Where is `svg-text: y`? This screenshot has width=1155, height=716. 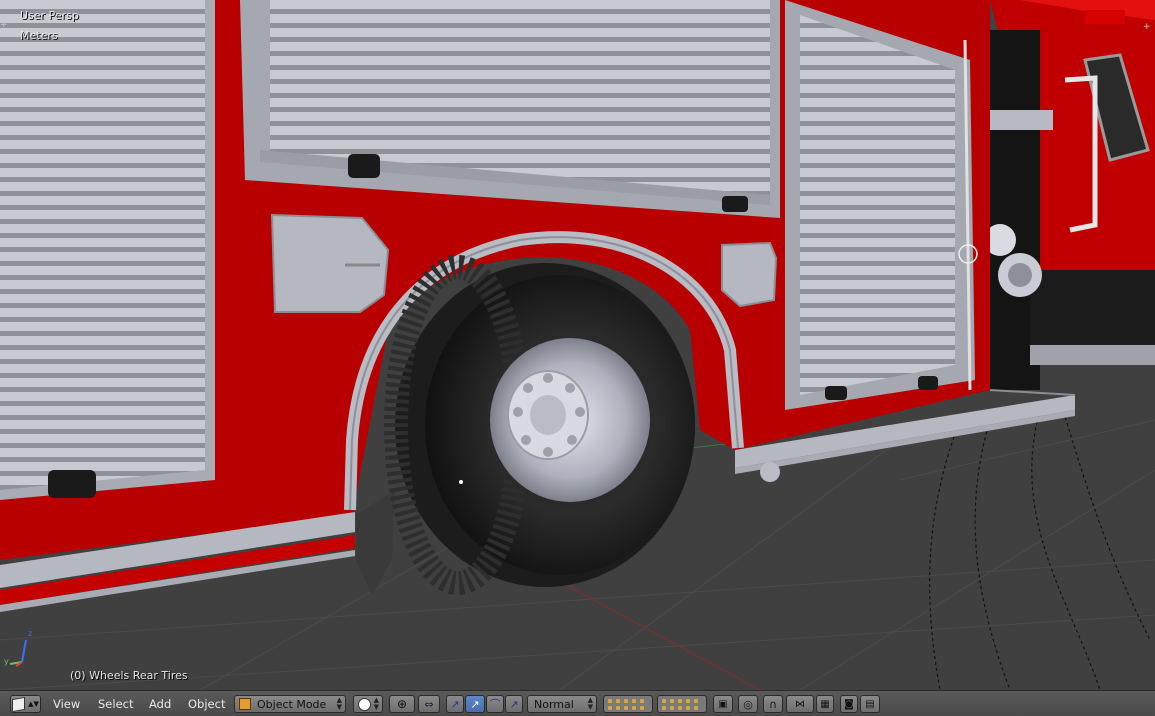
svg-text: y is located at coordinates (6, 661).